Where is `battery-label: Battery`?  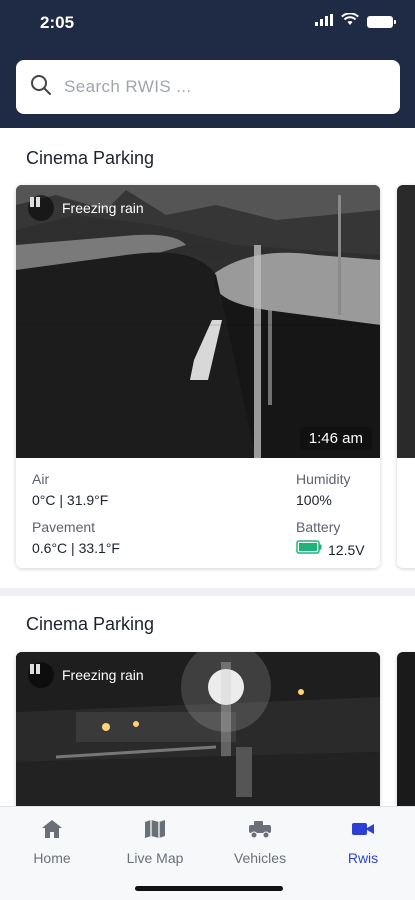 battery-label: Battery is located at coordinates (318, 527).